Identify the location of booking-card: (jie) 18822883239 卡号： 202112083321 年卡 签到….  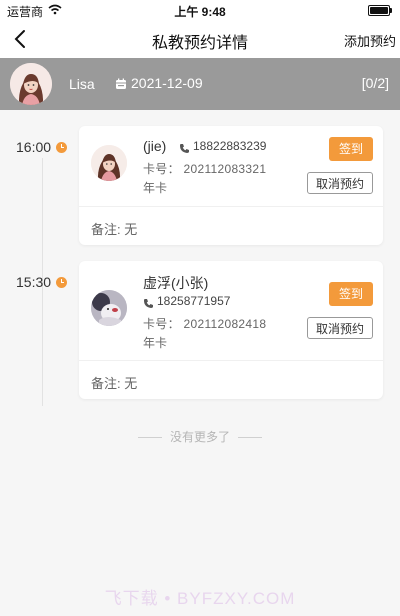
(231, 185).